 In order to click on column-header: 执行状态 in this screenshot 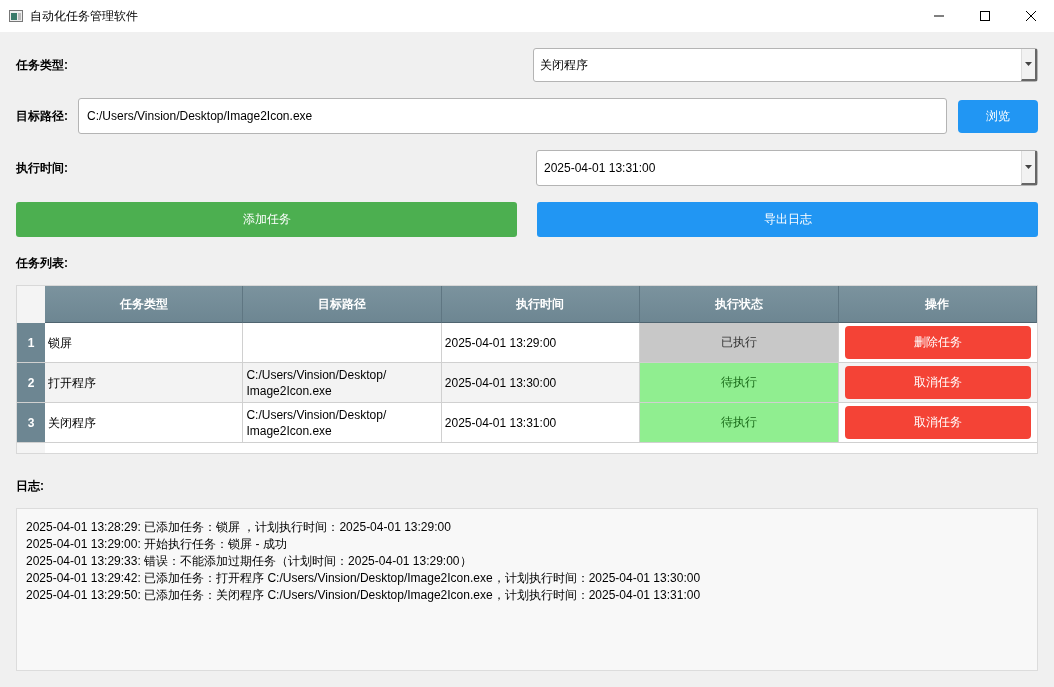, I will do `click(739, 304)`.